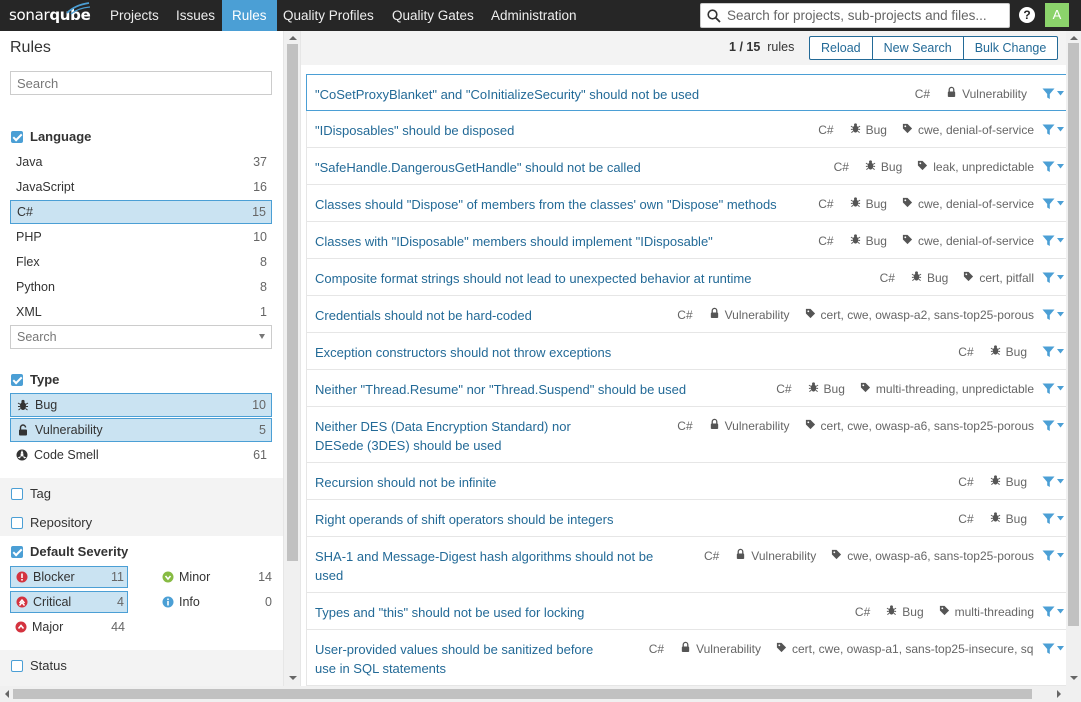  What do you see at coordinates (134, 15) in the screenshot?
I see `nav-projects: Projects` at bounding box center [134, 15].